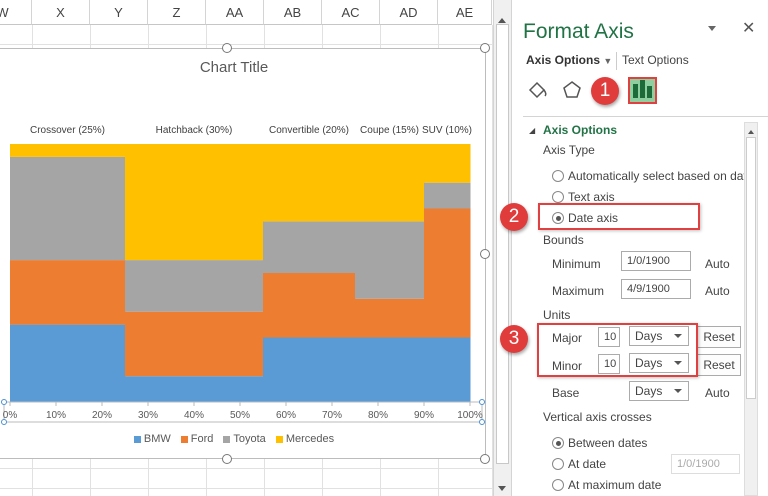 The image size is (768, 496). Describe the element at coordinates (538, 90) in the screenshot. I see `fill-line-icon` at that location.